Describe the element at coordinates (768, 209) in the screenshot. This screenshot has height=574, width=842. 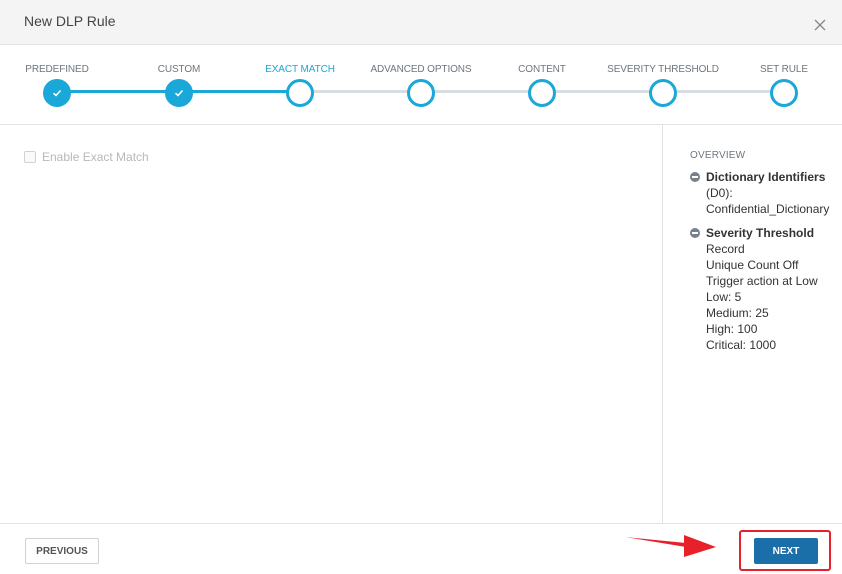
I see `overview-line: Confidential_Dictionary` at that location.